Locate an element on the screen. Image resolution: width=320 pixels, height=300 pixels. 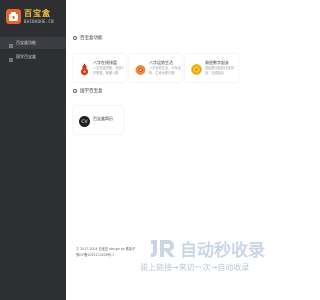
section-title-guoxue: 国学百宝盒 is located at coordinates (88, 92).